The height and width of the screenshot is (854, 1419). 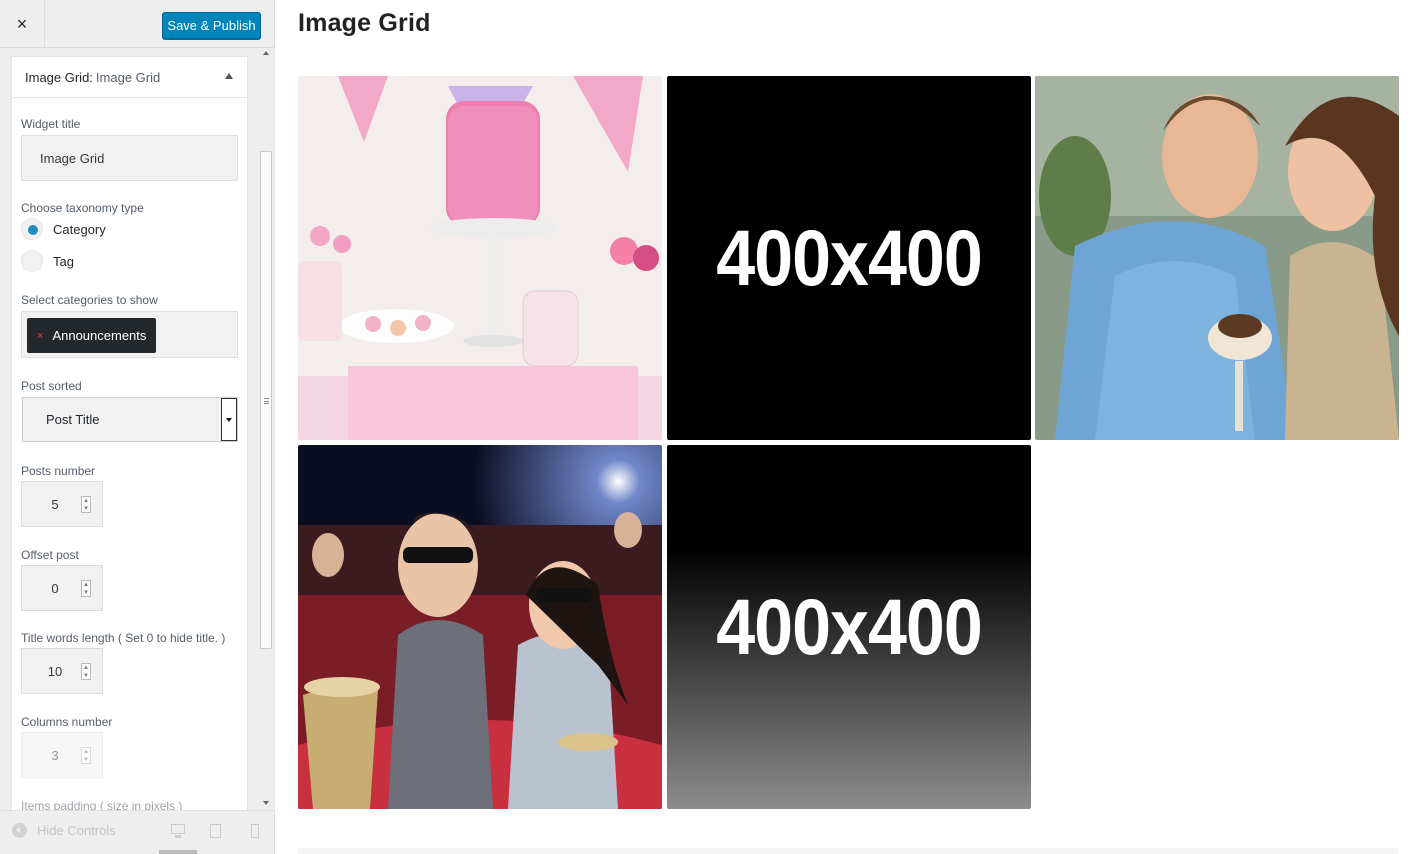 I want to click on widget-header: Image Grid, so click(x=129, y=77).